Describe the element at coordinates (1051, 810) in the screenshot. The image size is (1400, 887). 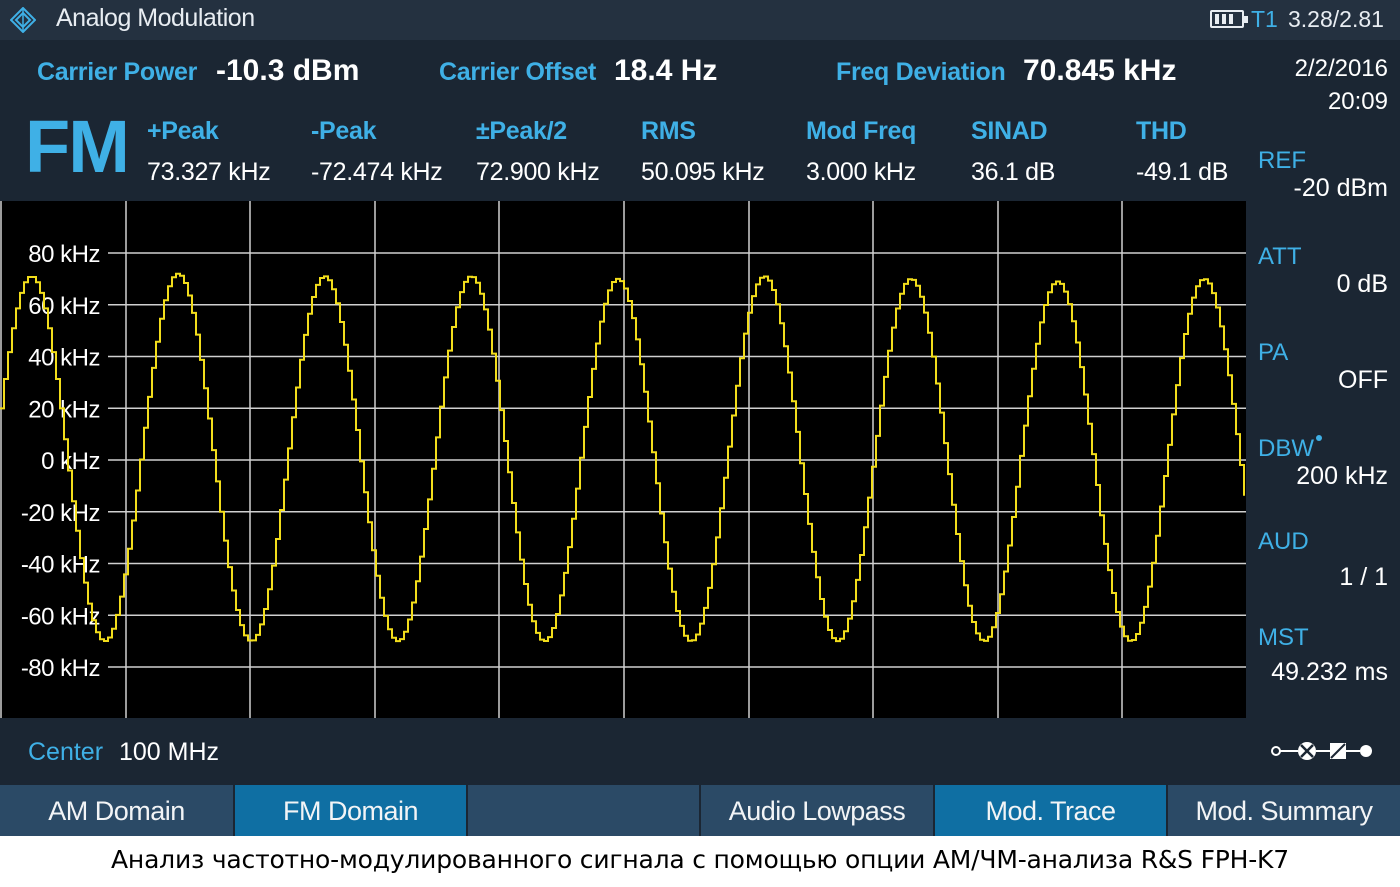
I see `softkey-mod-trace: Mod. Trace` at that location.